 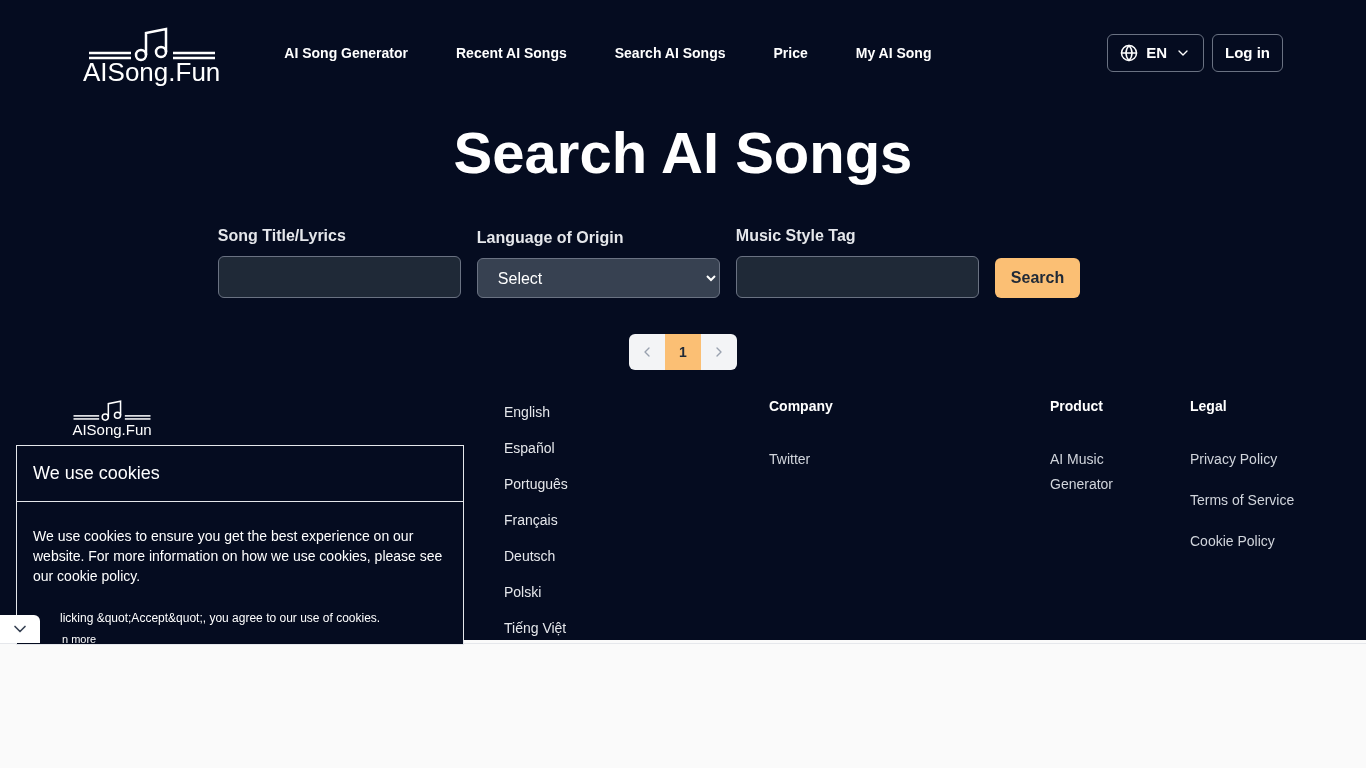 I want to click on language-link: Français, so click(x=636, y=520).